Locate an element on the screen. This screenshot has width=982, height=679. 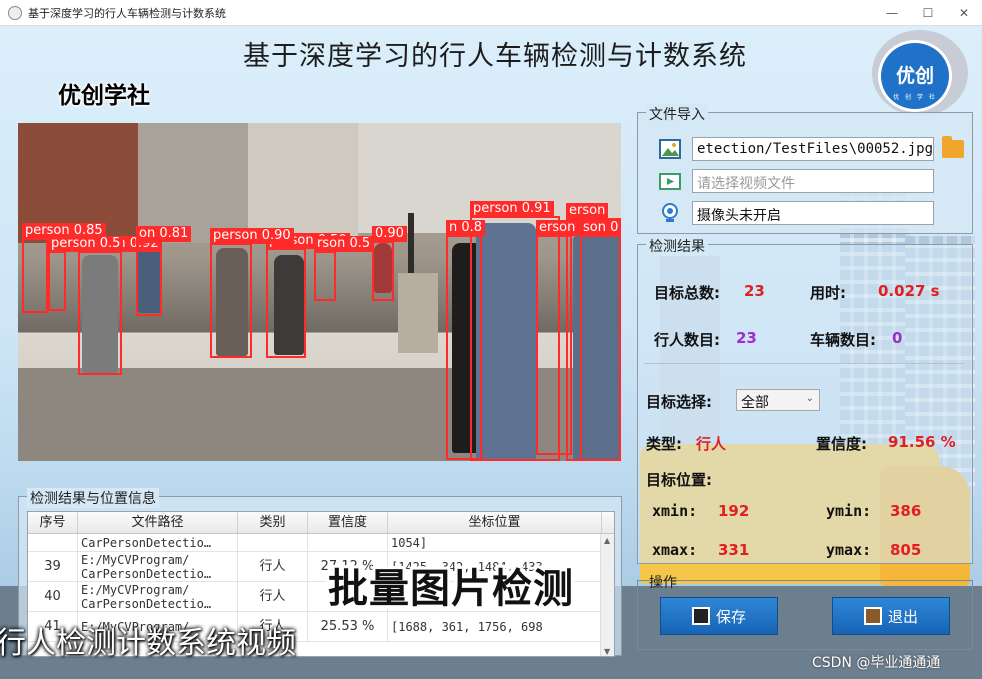
column-header-coords: 坐标位置 is located at coordinates (495, 522).